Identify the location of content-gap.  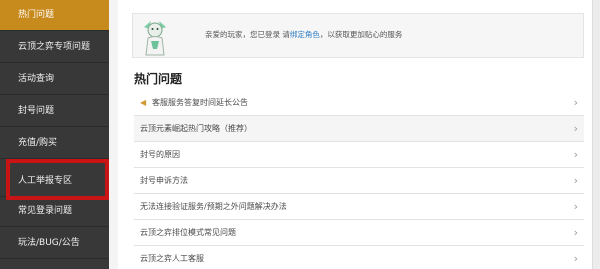
(113, 134).